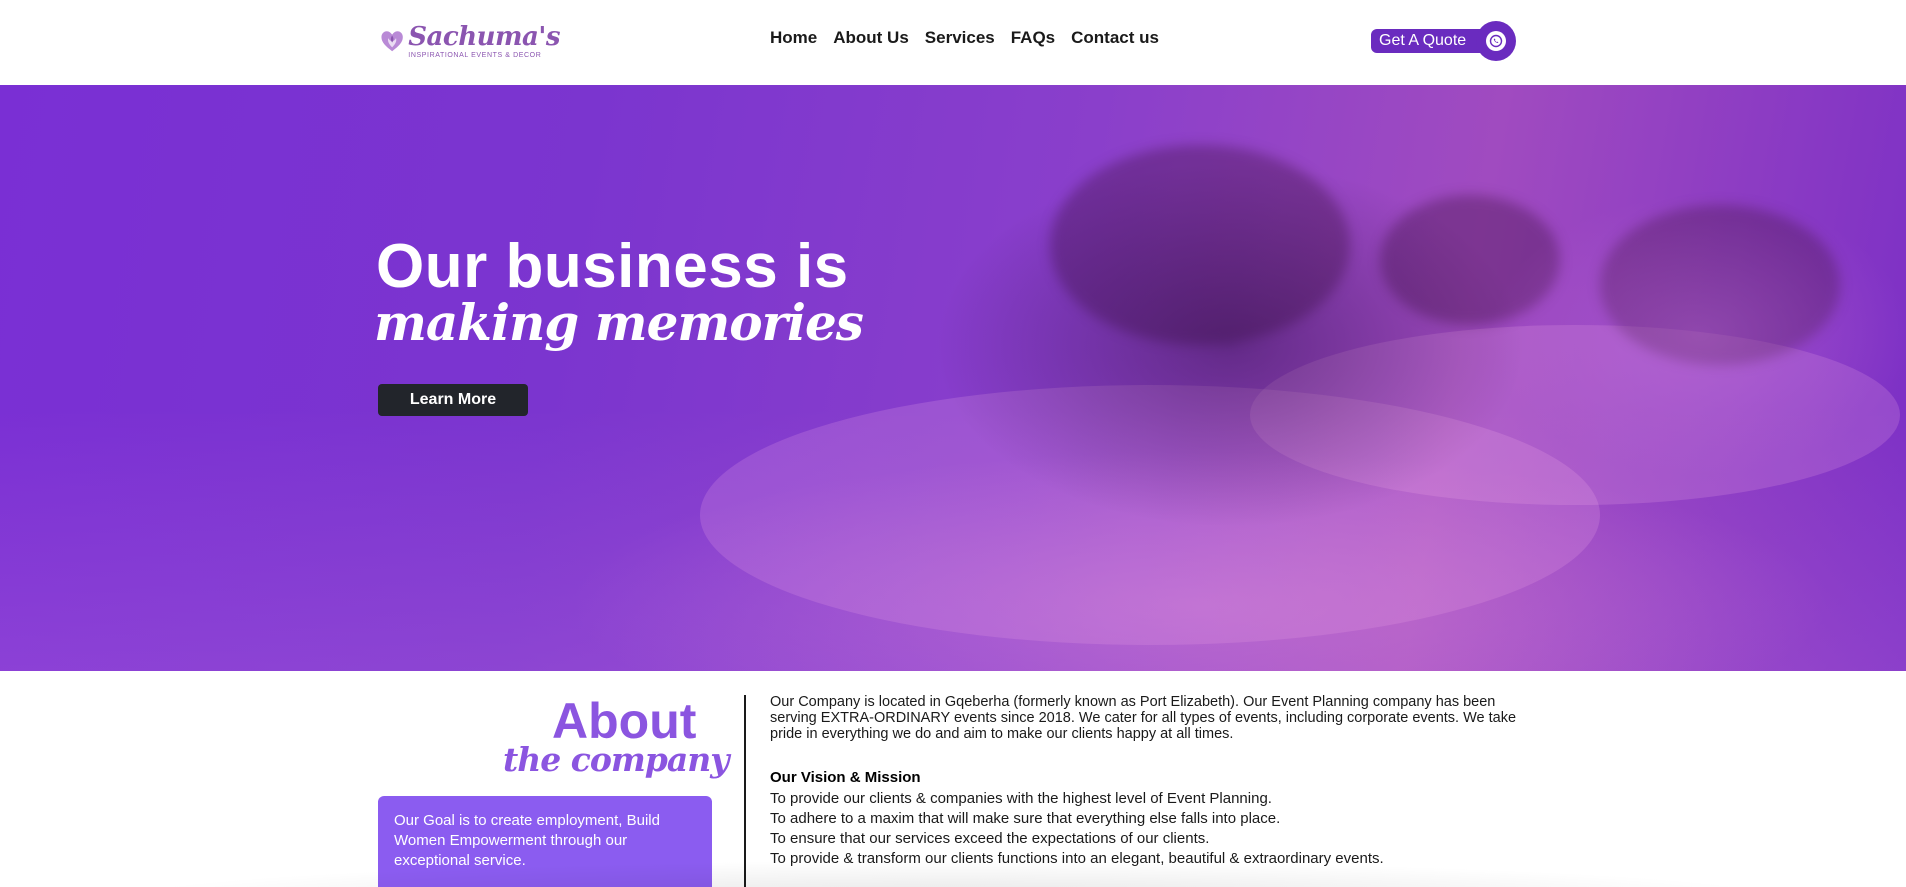 The width and height of the screenshot is (1906, 887). What do you see at coordinates (453, 400) in the screenshot?
I see `learn-more-button: Learn More` at bounding box center [453, 400].